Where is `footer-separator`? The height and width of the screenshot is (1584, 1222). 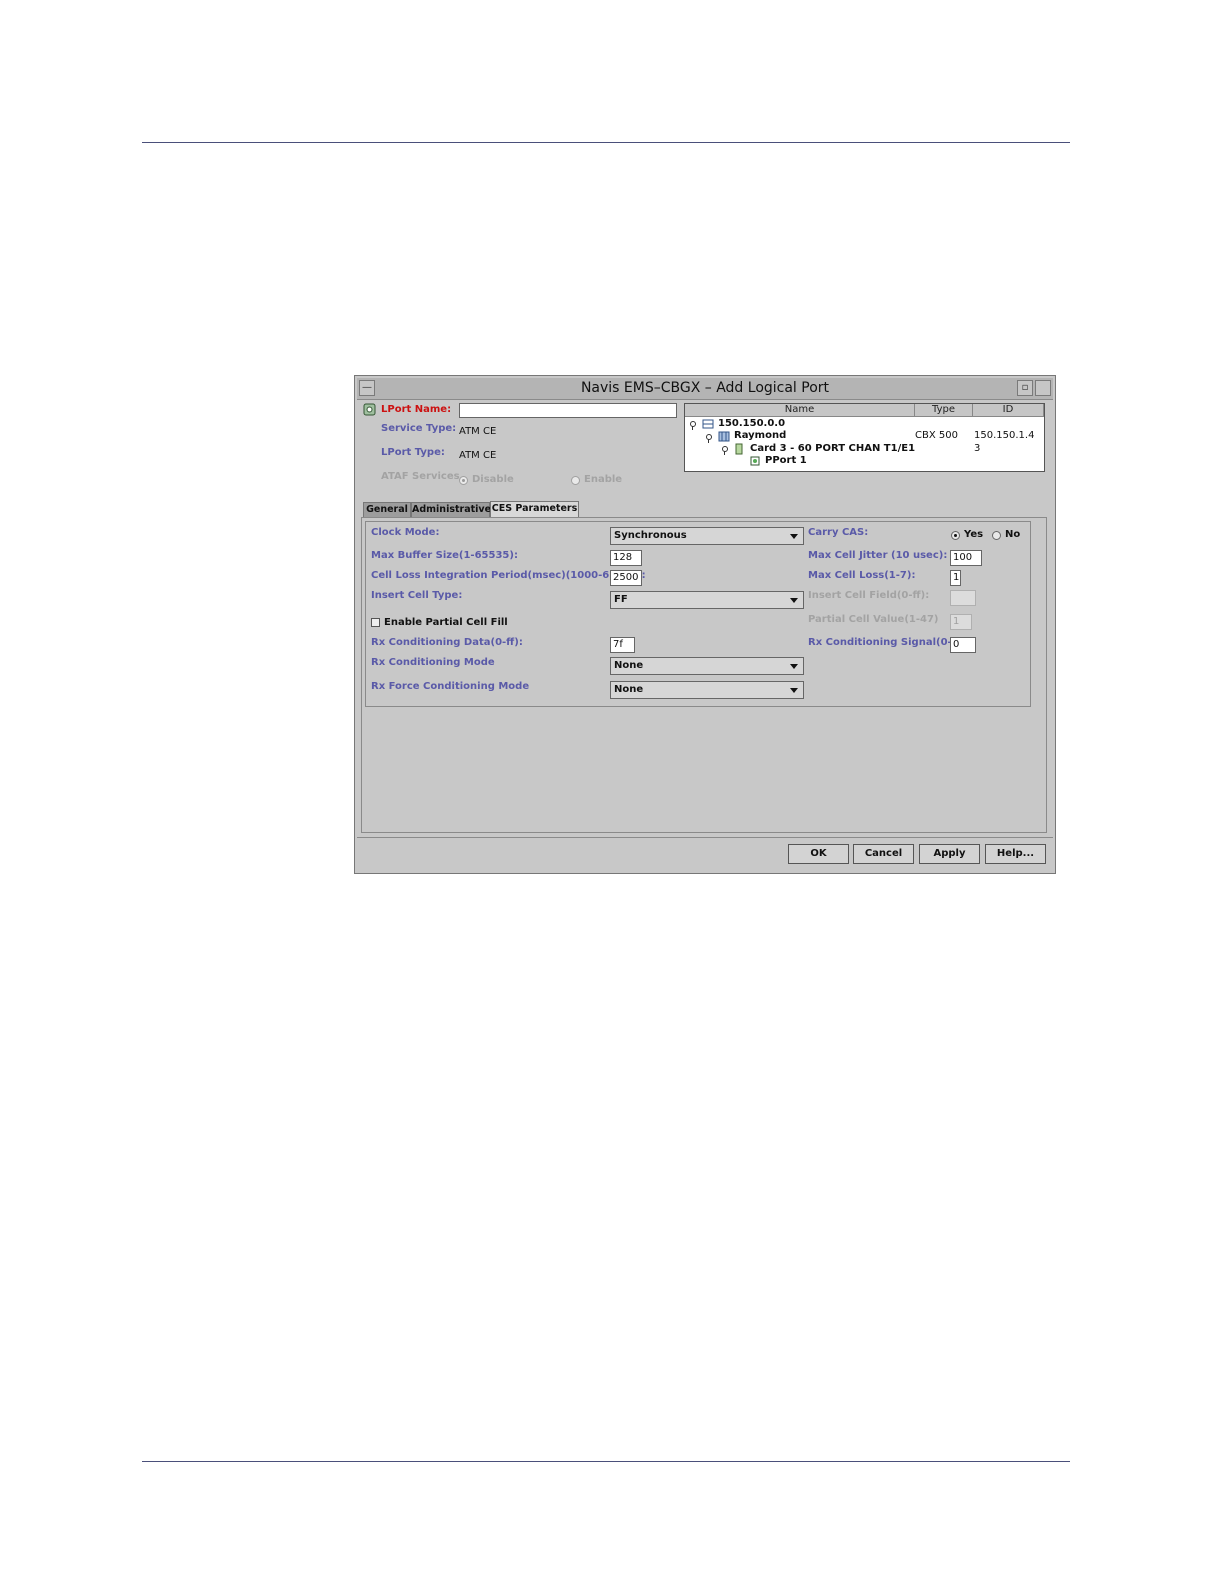
footer-separator is located at coordinates (705, 837).